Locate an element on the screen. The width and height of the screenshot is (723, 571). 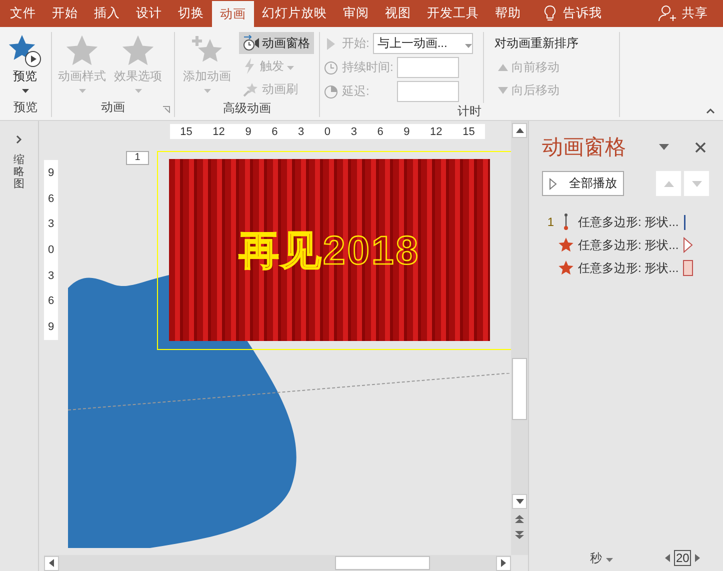
group-label: 预览 is located at coordinates (26, 107).